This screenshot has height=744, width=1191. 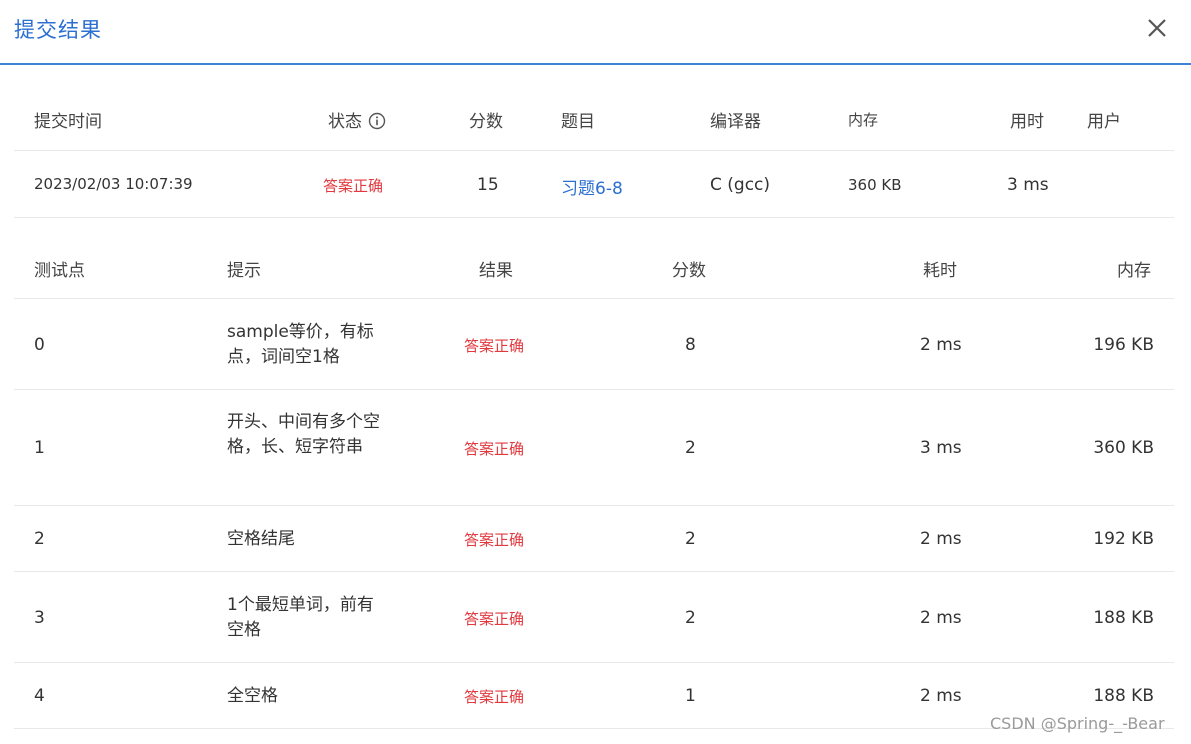 I want to click on test-point-id: 1, so click(x=39, y=448).